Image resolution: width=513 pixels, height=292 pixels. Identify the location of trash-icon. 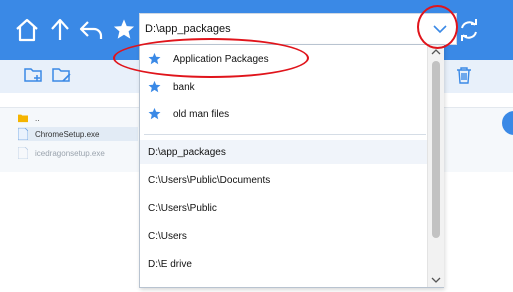
(464, 77).